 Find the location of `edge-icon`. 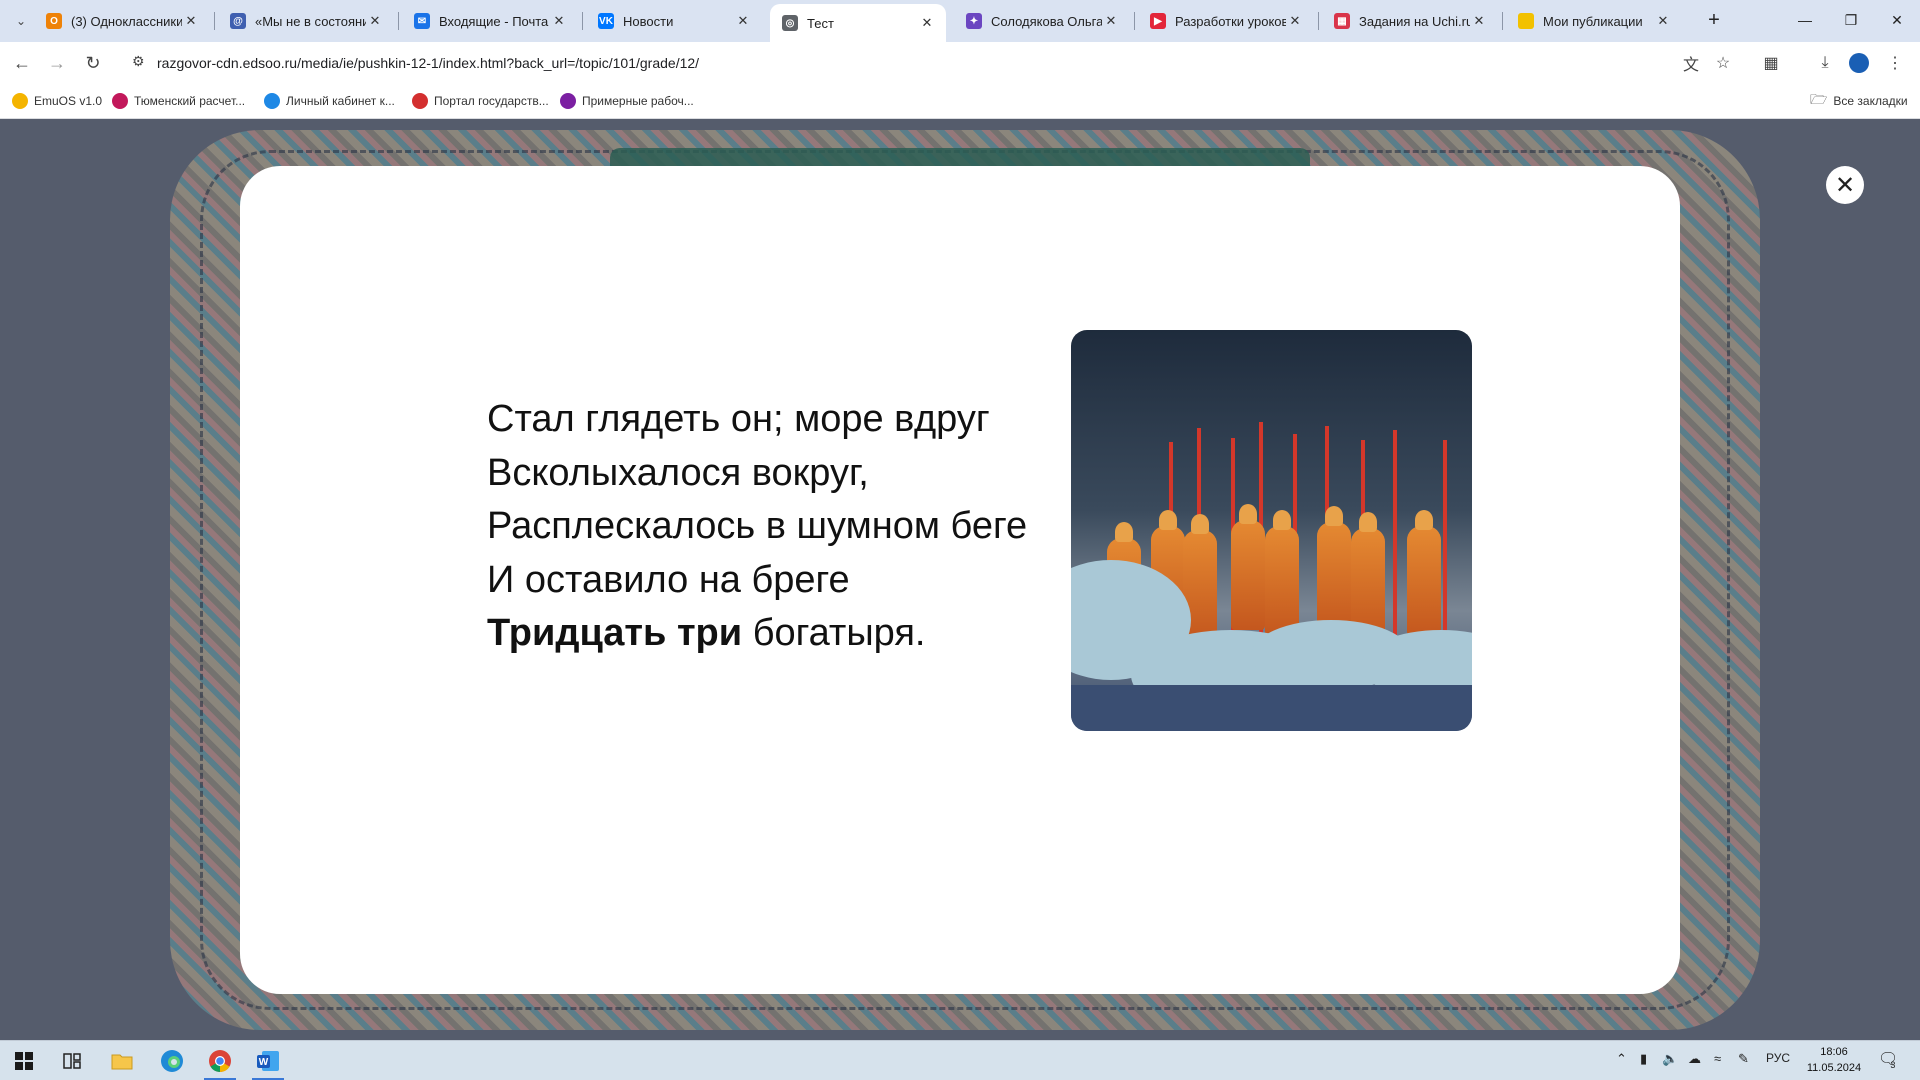

edge-icon is located at coordinates (172, 1060).